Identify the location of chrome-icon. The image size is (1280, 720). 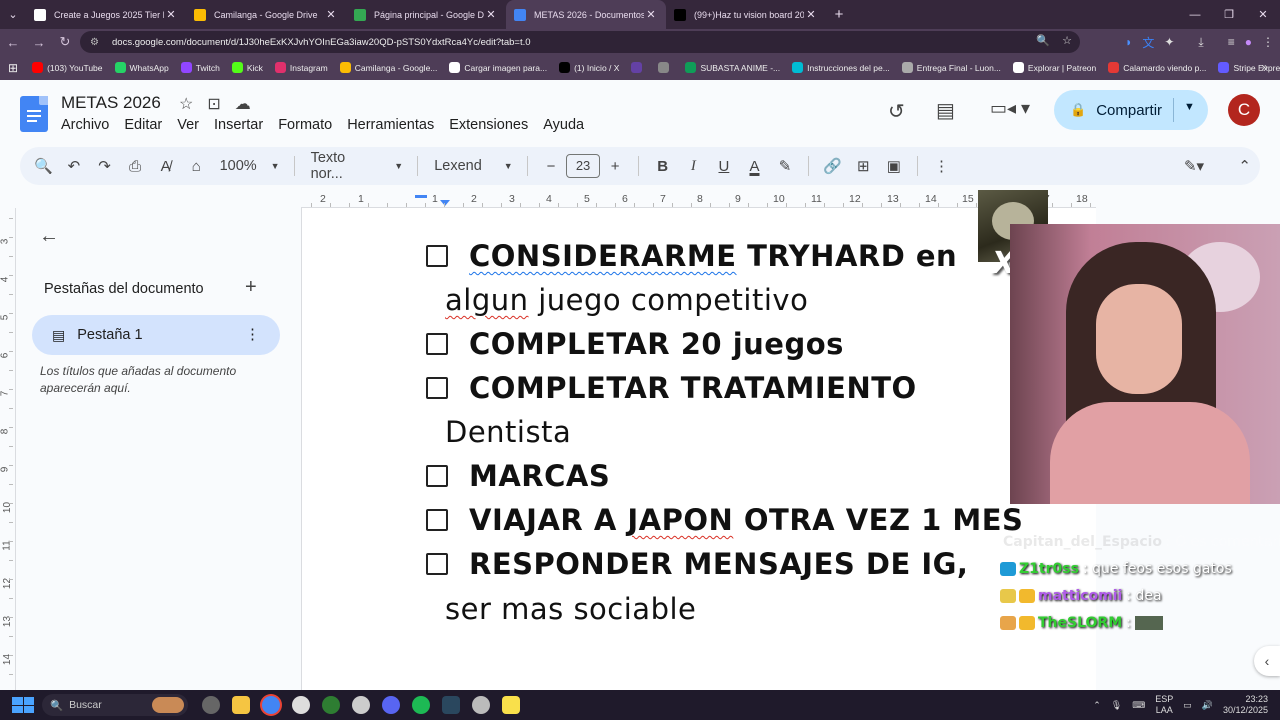
(271, 705).